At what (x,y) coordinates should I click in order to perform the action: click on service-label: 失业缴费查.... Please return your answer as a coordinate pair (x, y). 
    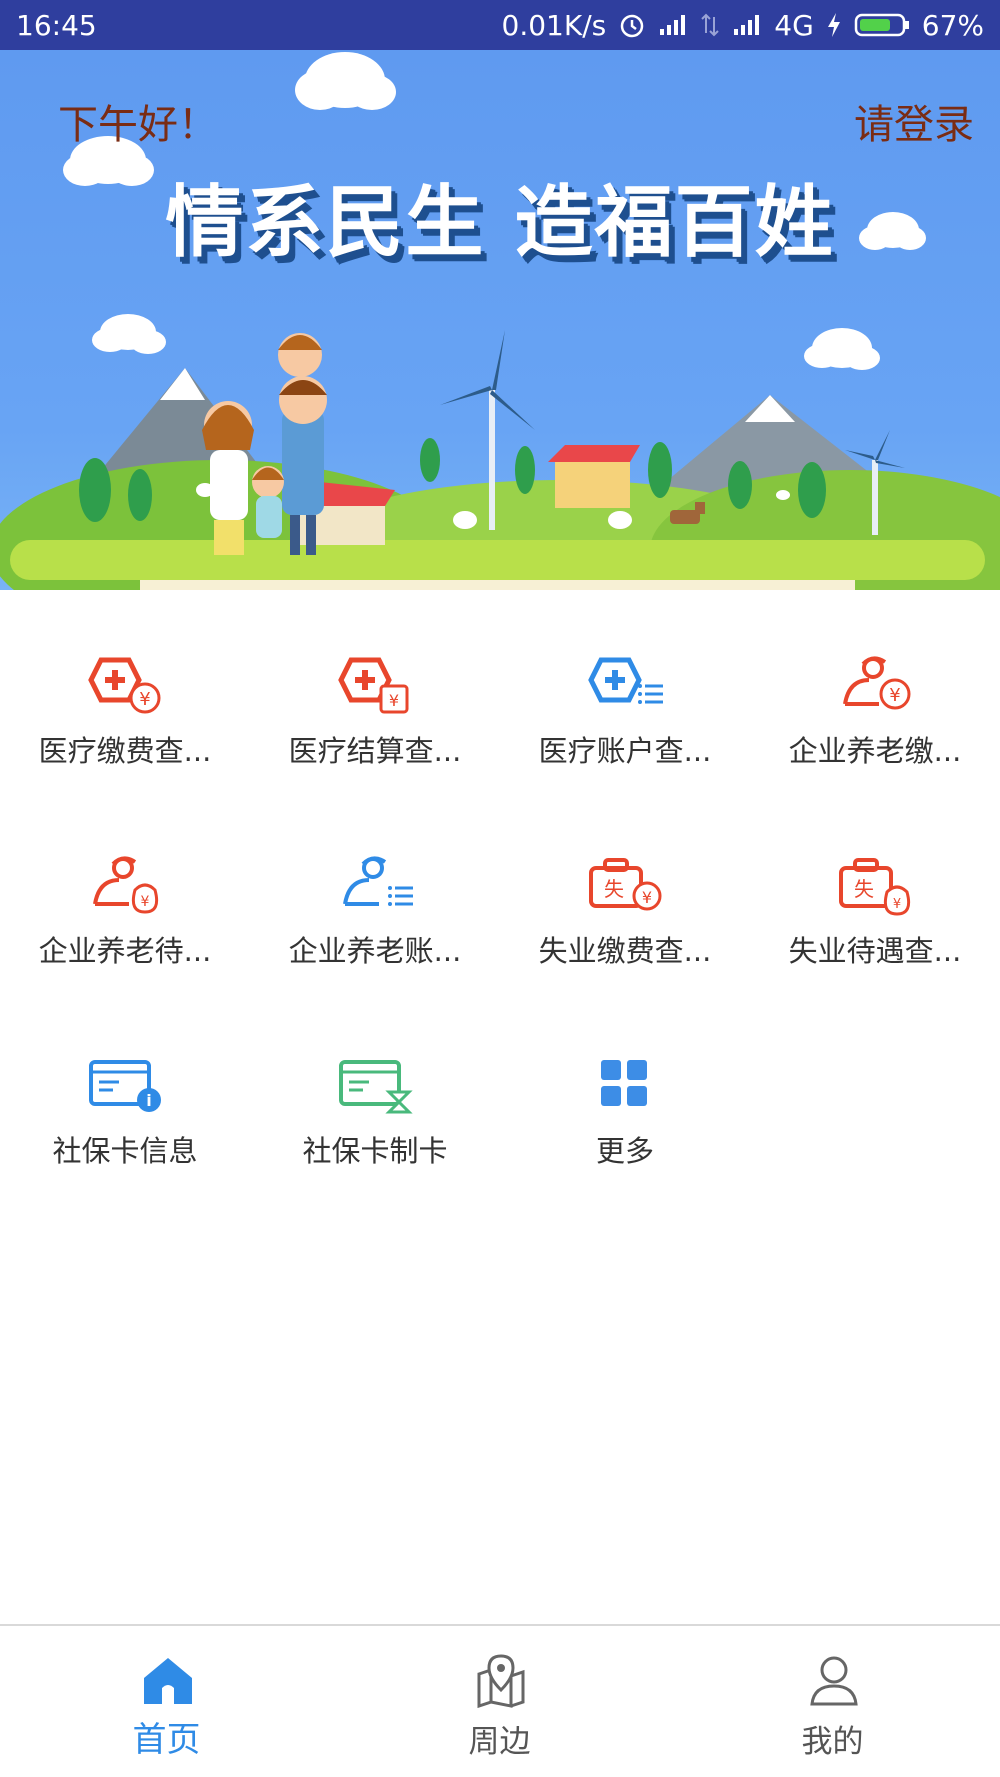
    Looking at the image, I should click on (625, 951).